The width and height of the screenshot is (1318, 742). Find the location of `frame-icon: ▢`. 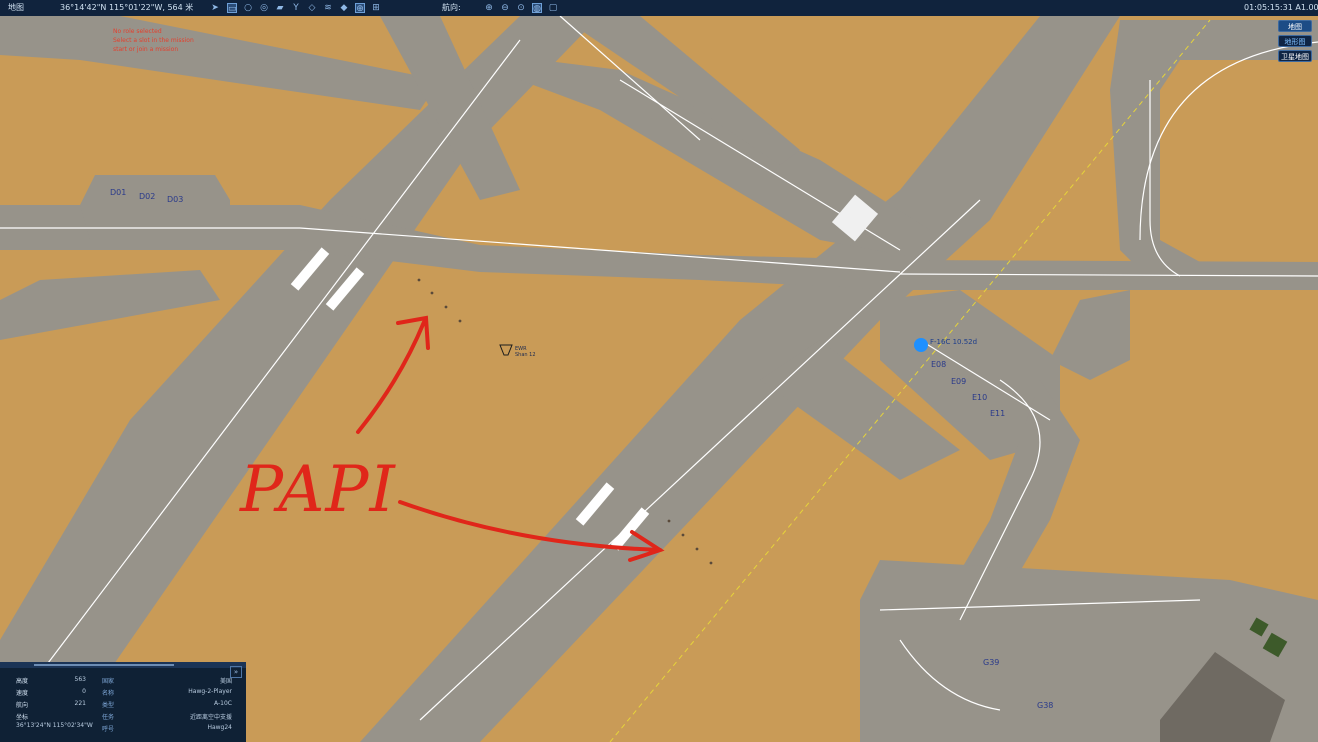

frame-icon: ▢ is located at coordinates (553, 8).